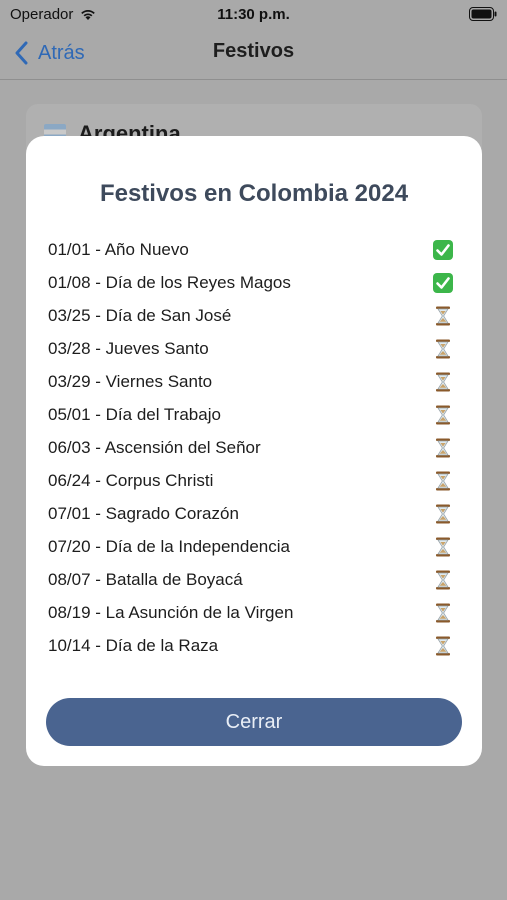  I want to click on holiday-label: 06/24 - Corpus Christi, so click(131, 480).